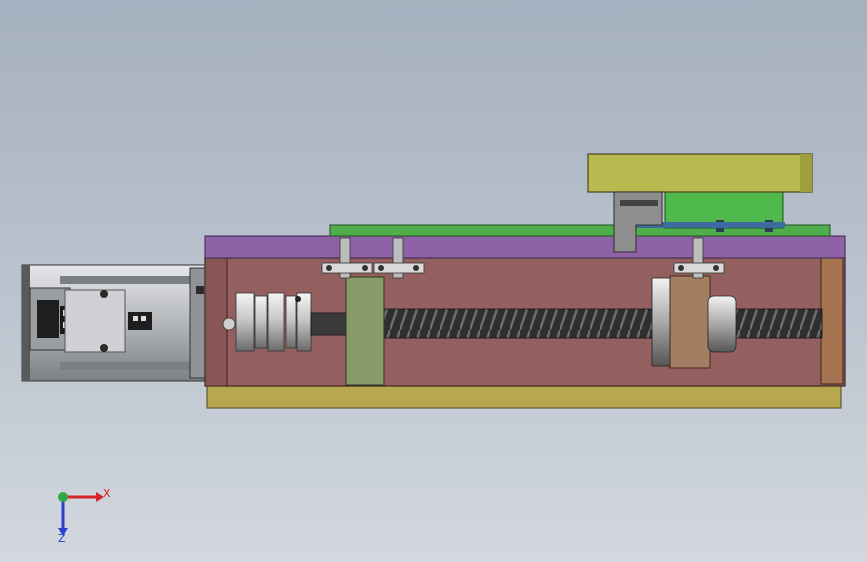  What do you see at coordinates (832, 321) in the screenshot?
I see `bearing-end-plate` at bounding box center [832, 321].